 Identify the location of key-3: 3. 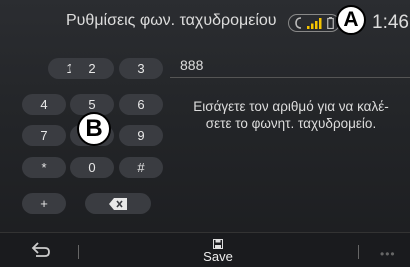
(141, 68).